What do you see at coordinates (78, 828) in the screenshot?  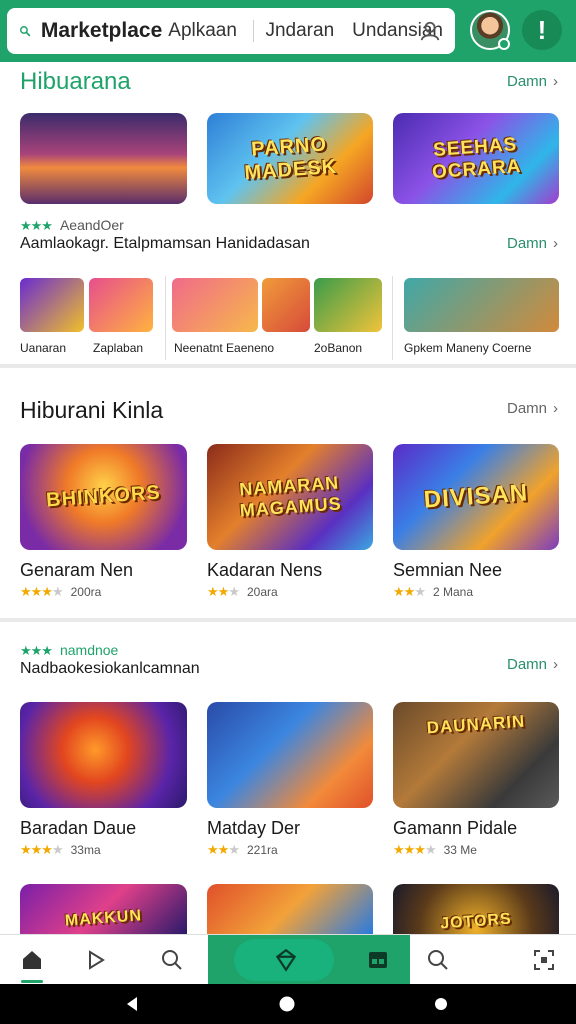 I see `app-name: Baradan Daue` at bounding box center [78, 828].